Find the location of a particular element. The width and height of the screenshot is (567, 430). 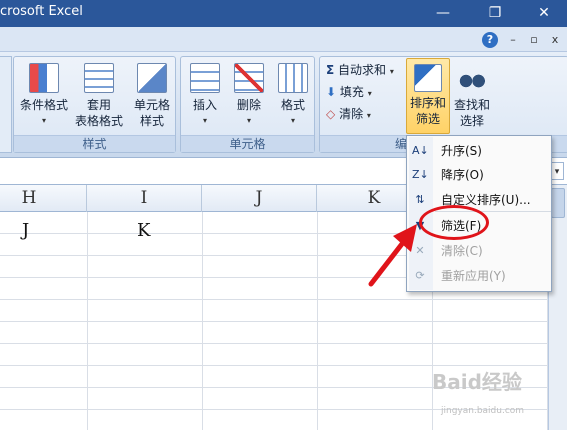

fill-down-icon: ⬇ is located at coordinates (331, 92).